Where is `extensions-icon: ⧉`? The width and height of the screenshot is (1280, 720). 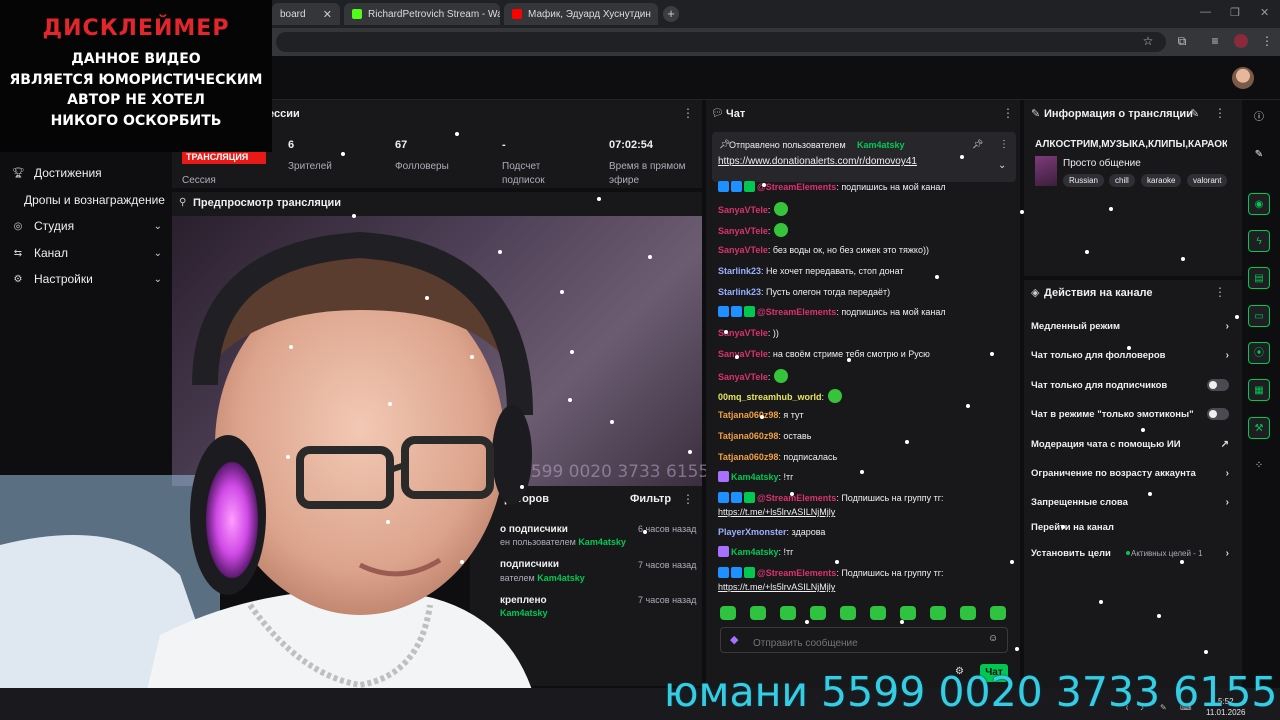 extensions-icon: ⧉ is located at coordinates (1182, 41).